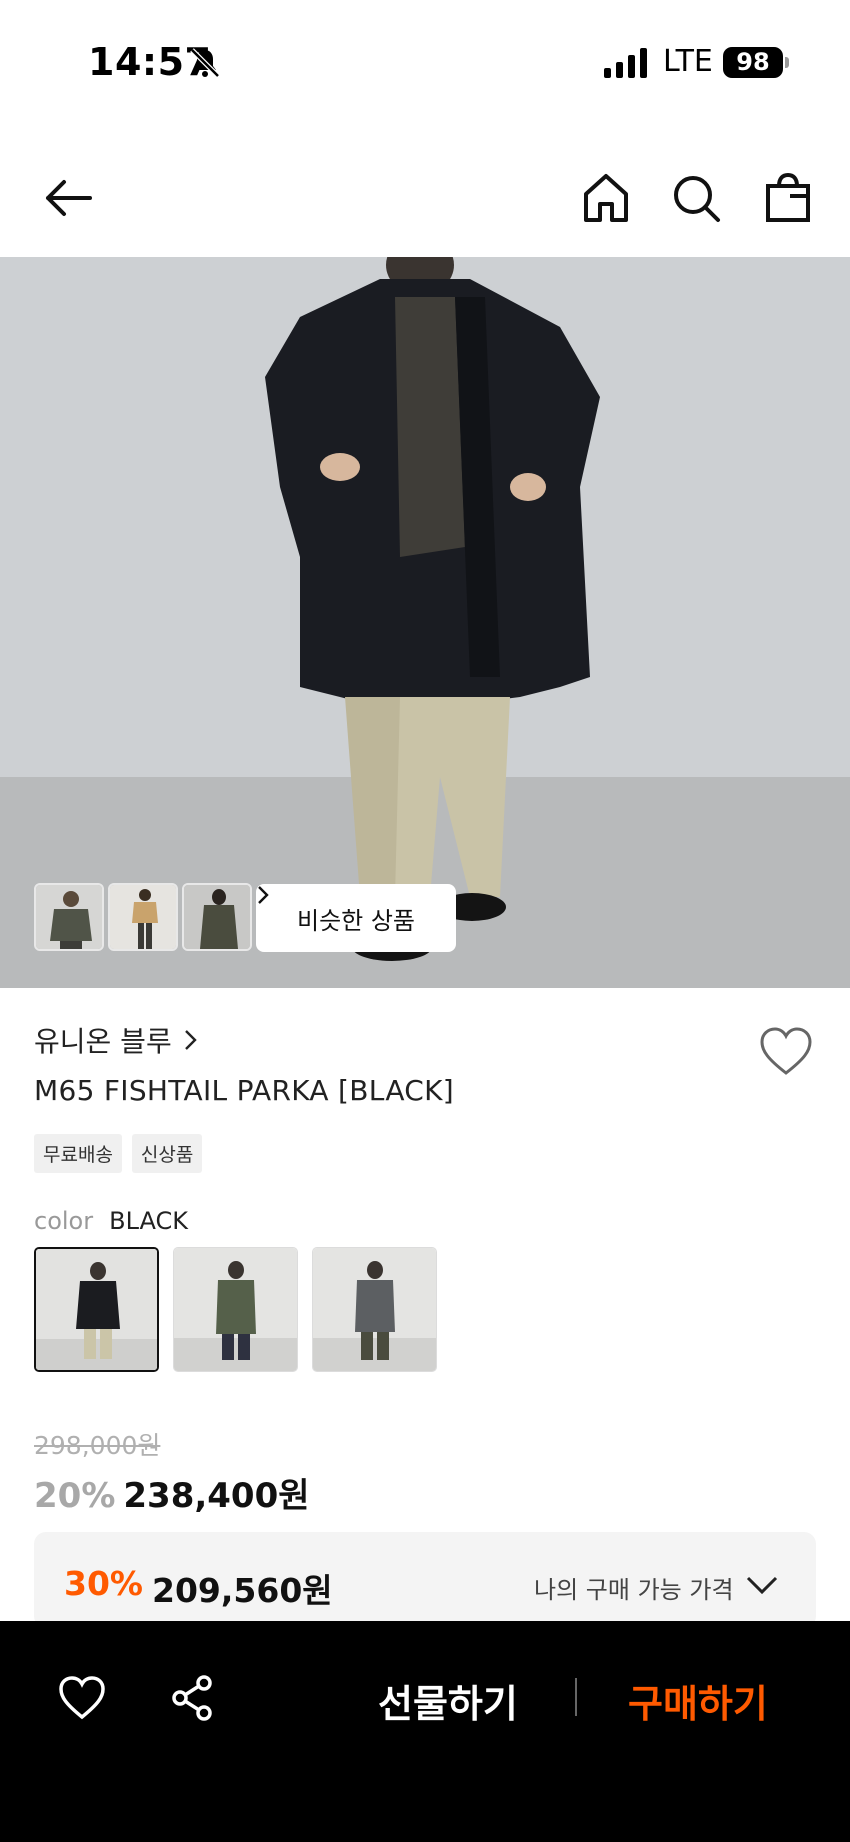 The width and height of the screenshot is (850, 1842). I want to click on top-navigation, so click(425, 203).